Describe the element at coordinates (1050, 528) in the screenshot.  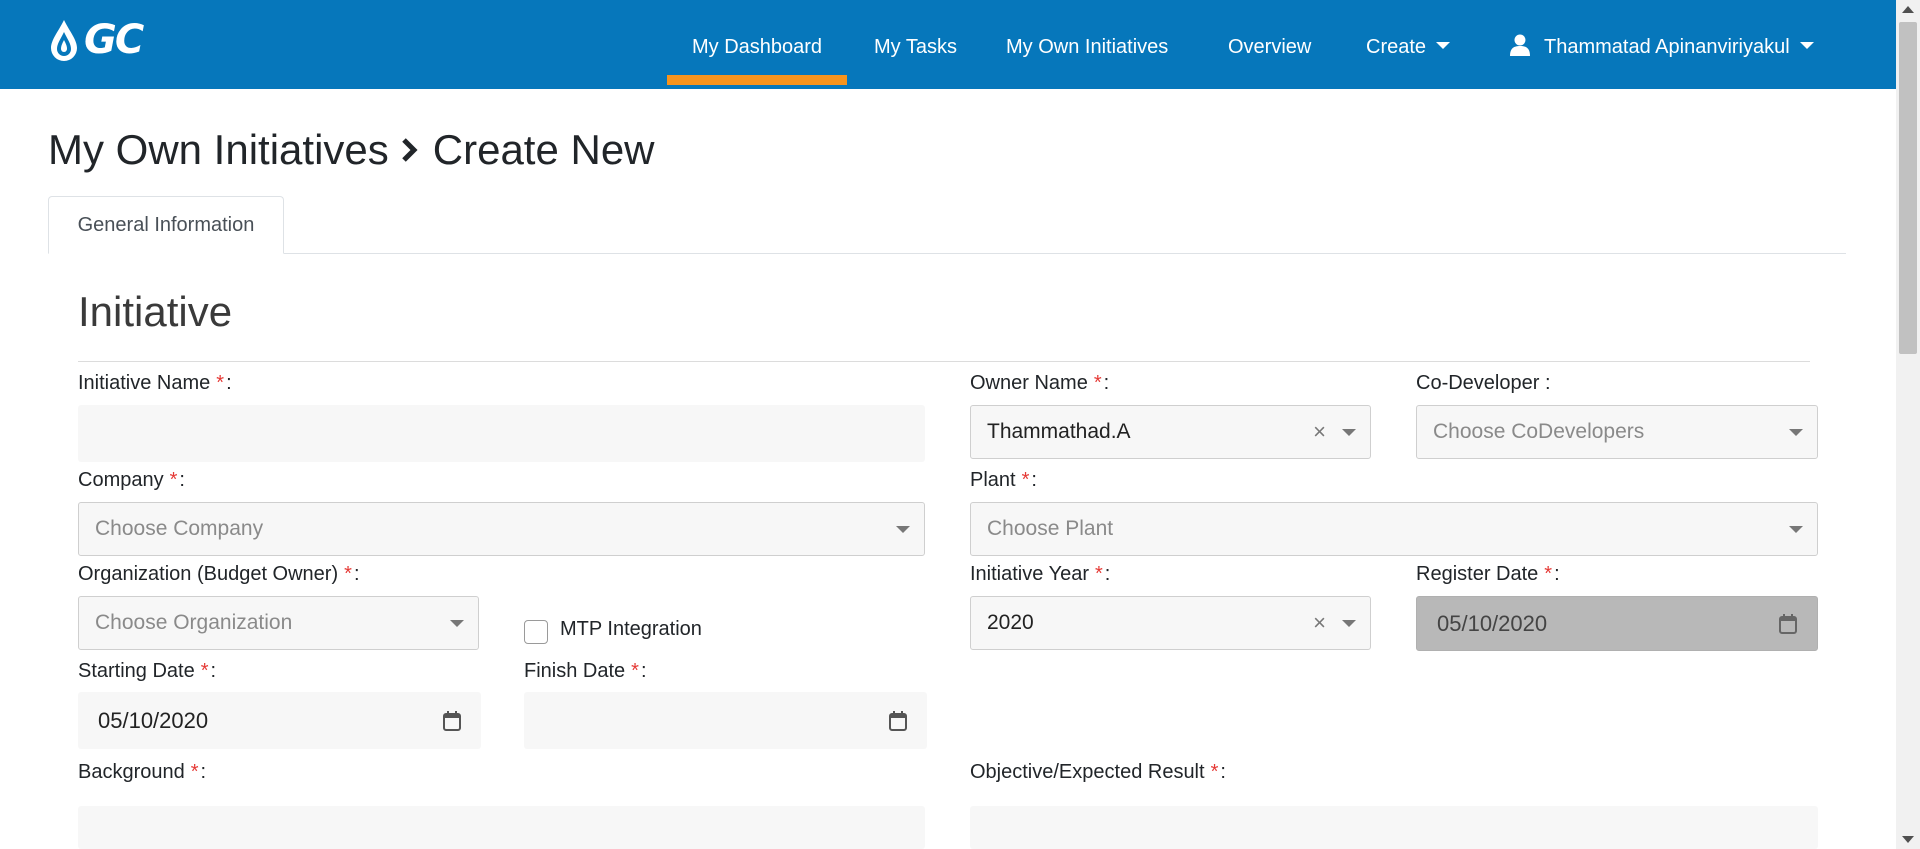
I see `plant-placeholder: Choose Plant` at that location.